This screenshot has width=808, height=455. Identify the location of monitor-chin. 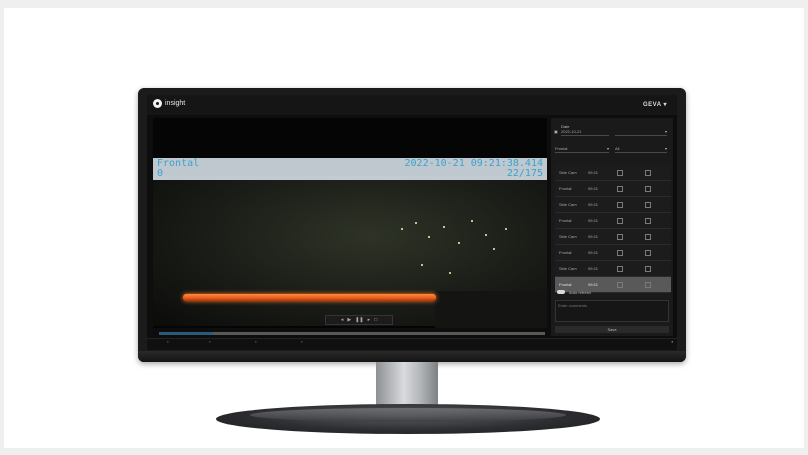
(412, 356).